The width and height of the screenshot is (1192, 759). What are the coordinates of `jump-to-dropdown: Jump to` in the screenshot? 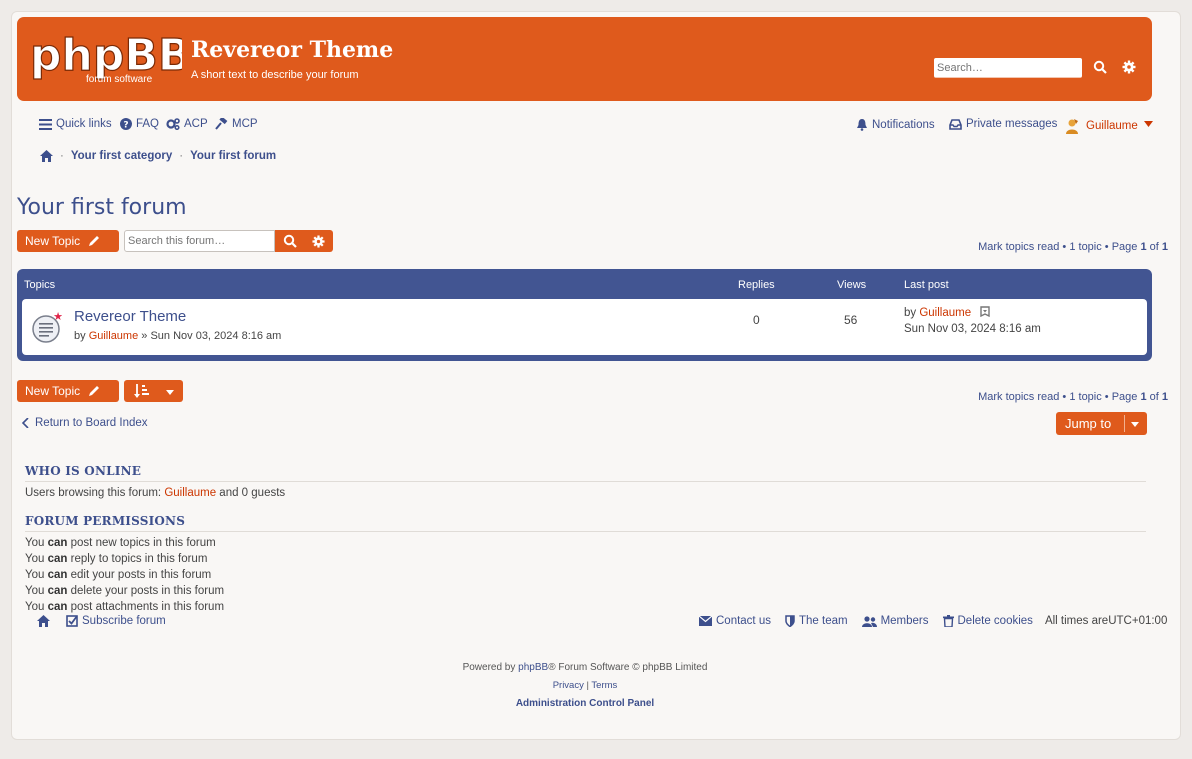 It's located at (1101, 423).